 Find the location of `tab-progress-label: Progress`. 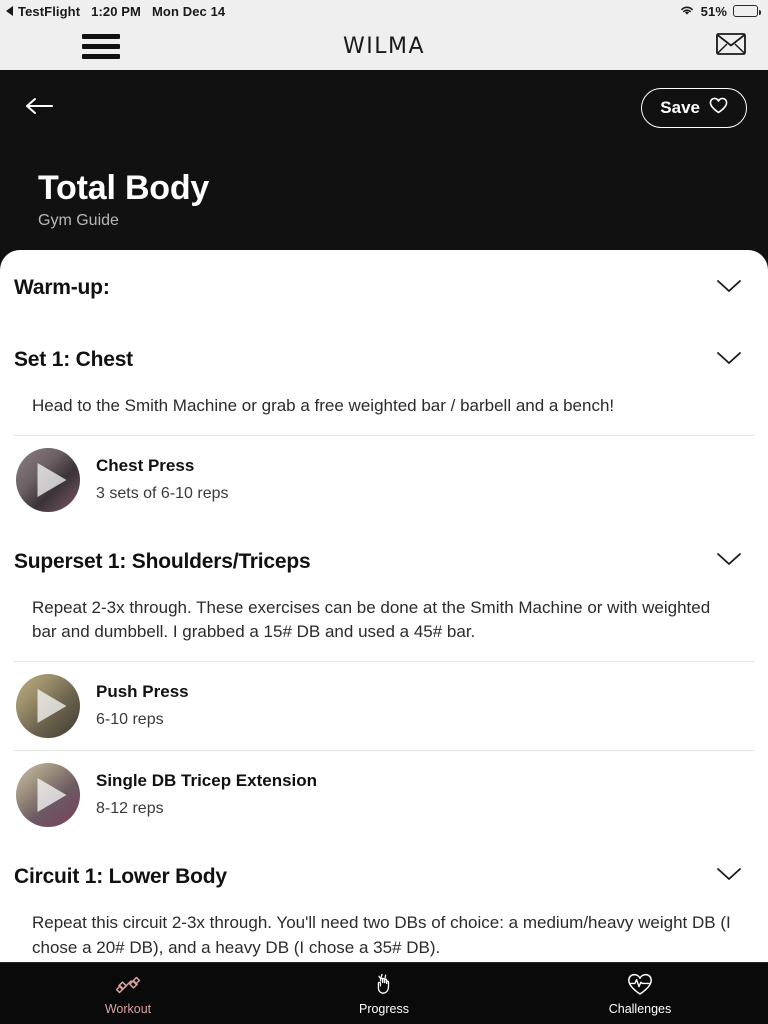

tab-progress-label: Progress is located at coordinates (384, 1008).